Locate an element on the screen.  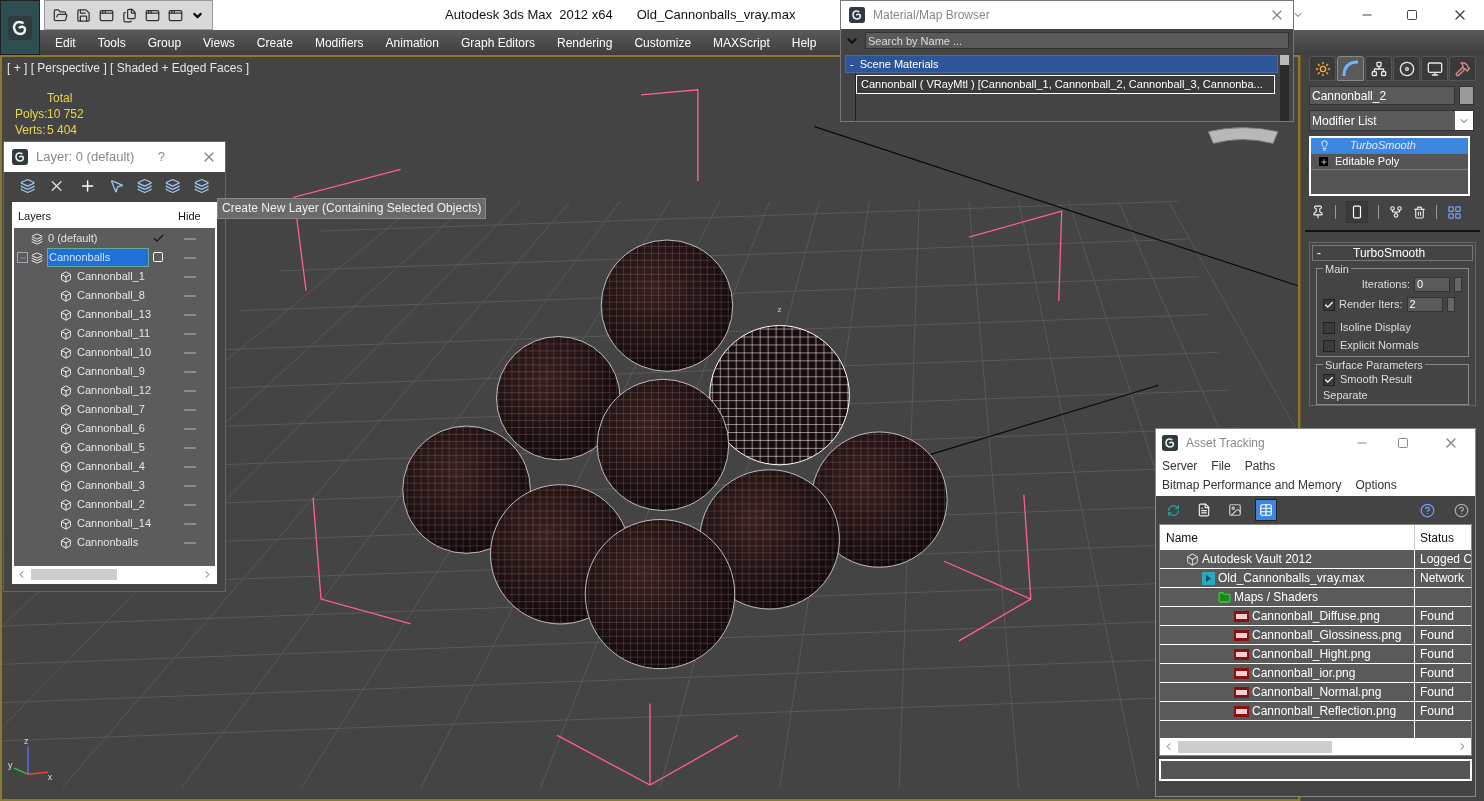
asset-name: Cannonball_Normal.png is located at coordinates (1317, 692).